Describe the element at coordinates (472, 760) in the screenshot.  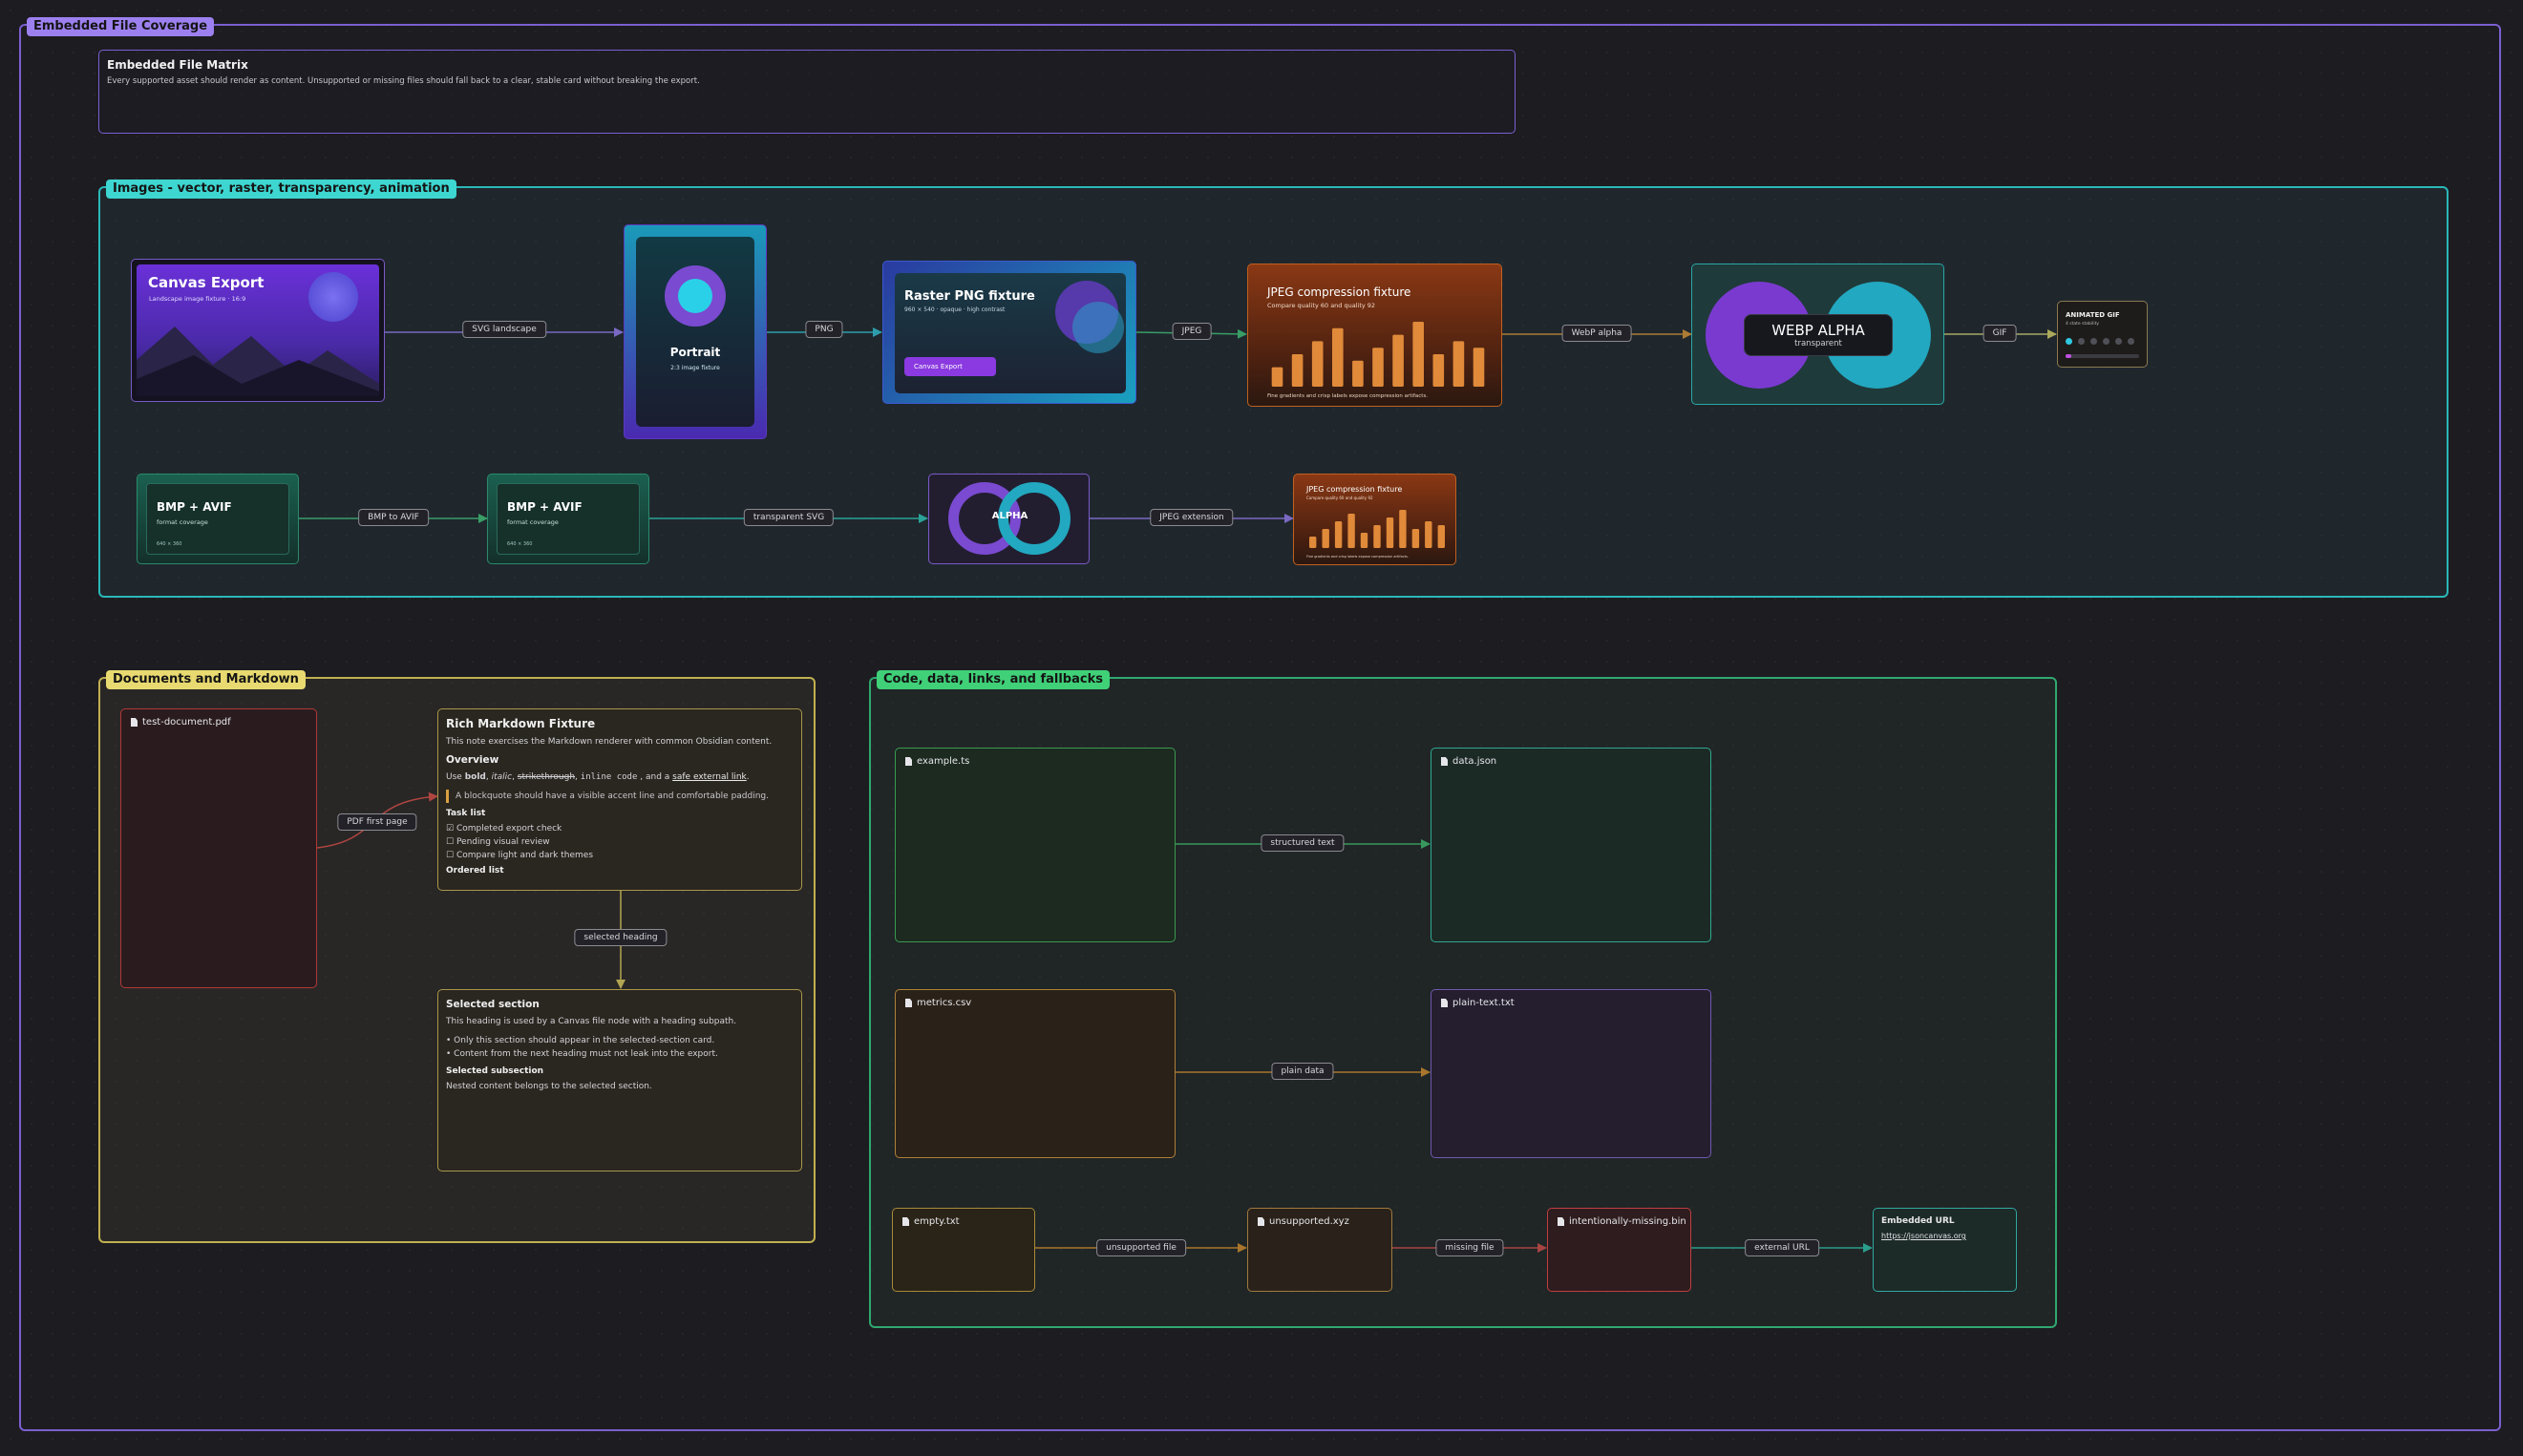
I see `md-overview: Overview` at that location.